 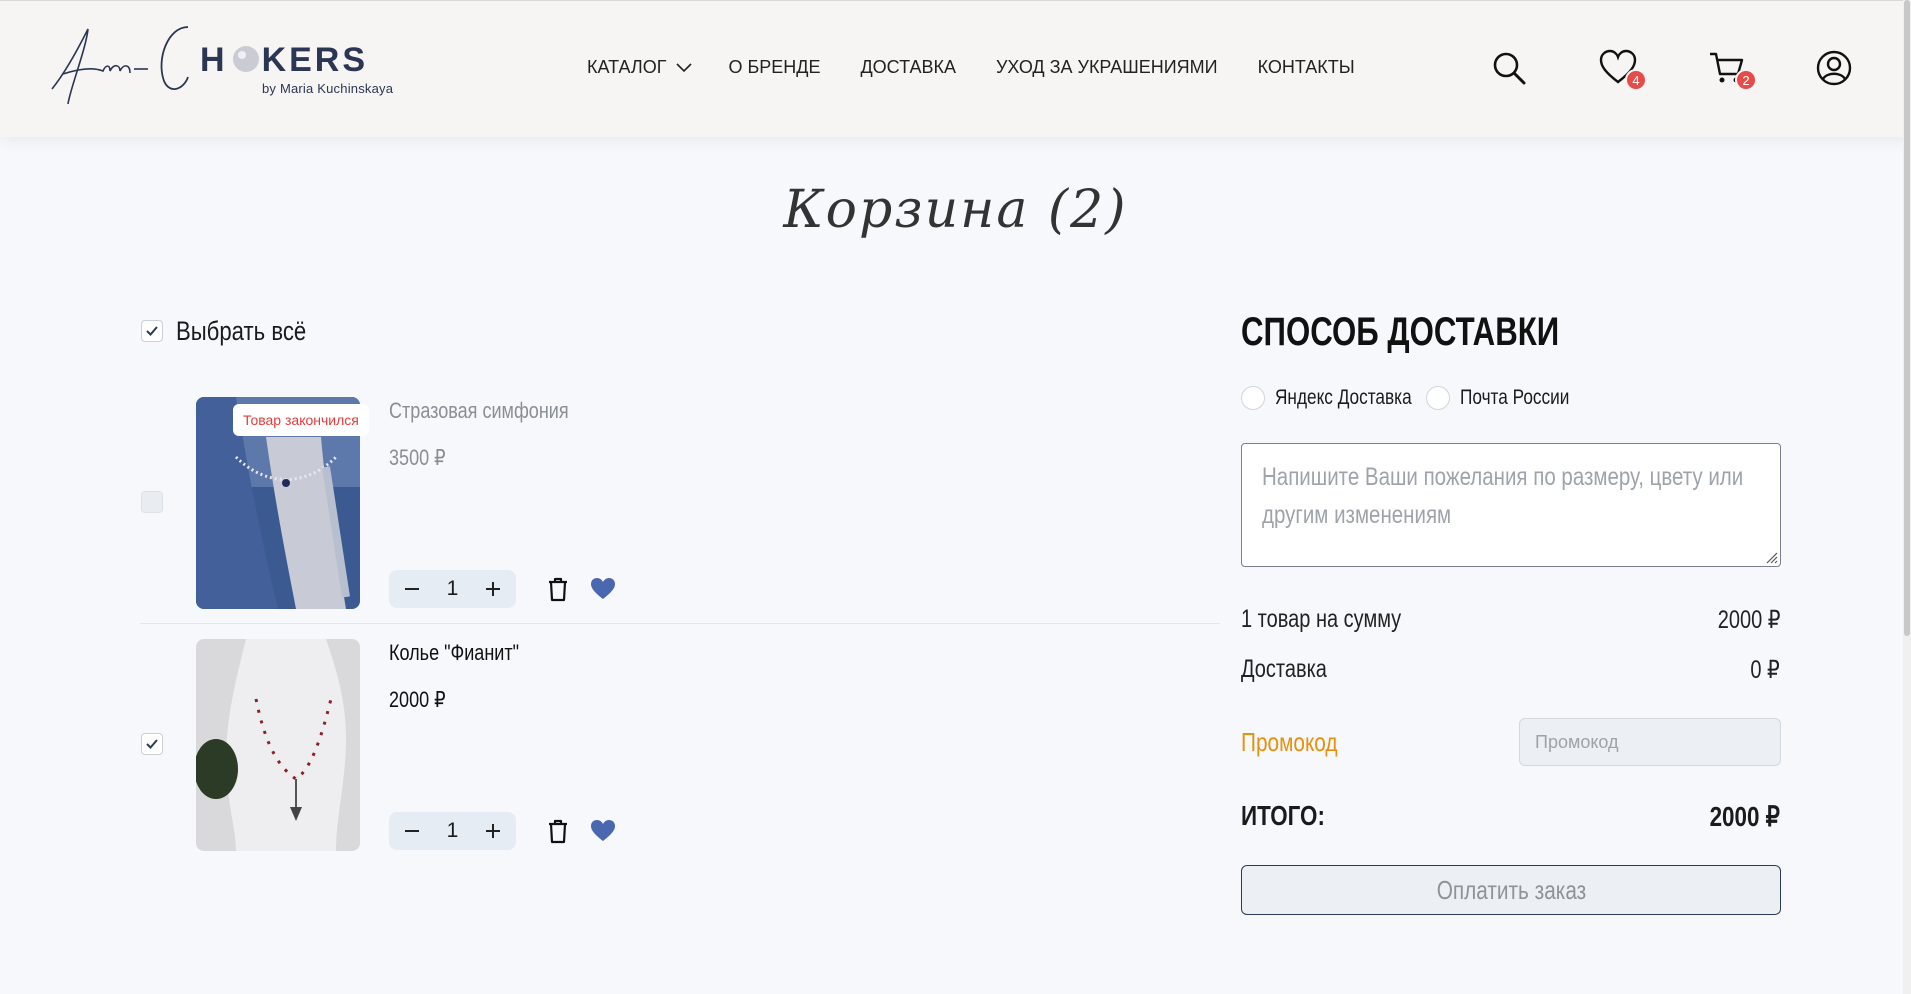 What do you see at coordinates (1306, 67) in the screenshot?
I see `nav-contacts: КОНТАКТЫ` at bounding box center [1306, 67].